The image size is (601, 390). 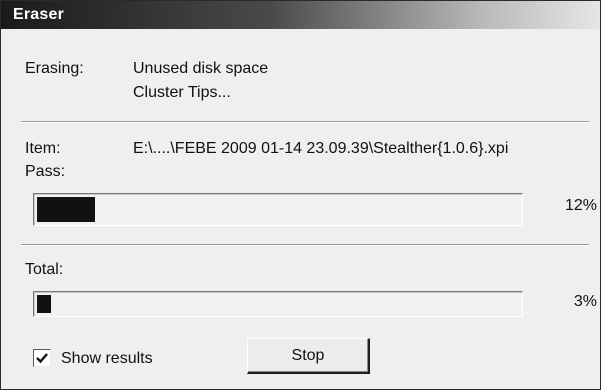 I want to click on show-results-checkbox, so click(x=42, y=358).